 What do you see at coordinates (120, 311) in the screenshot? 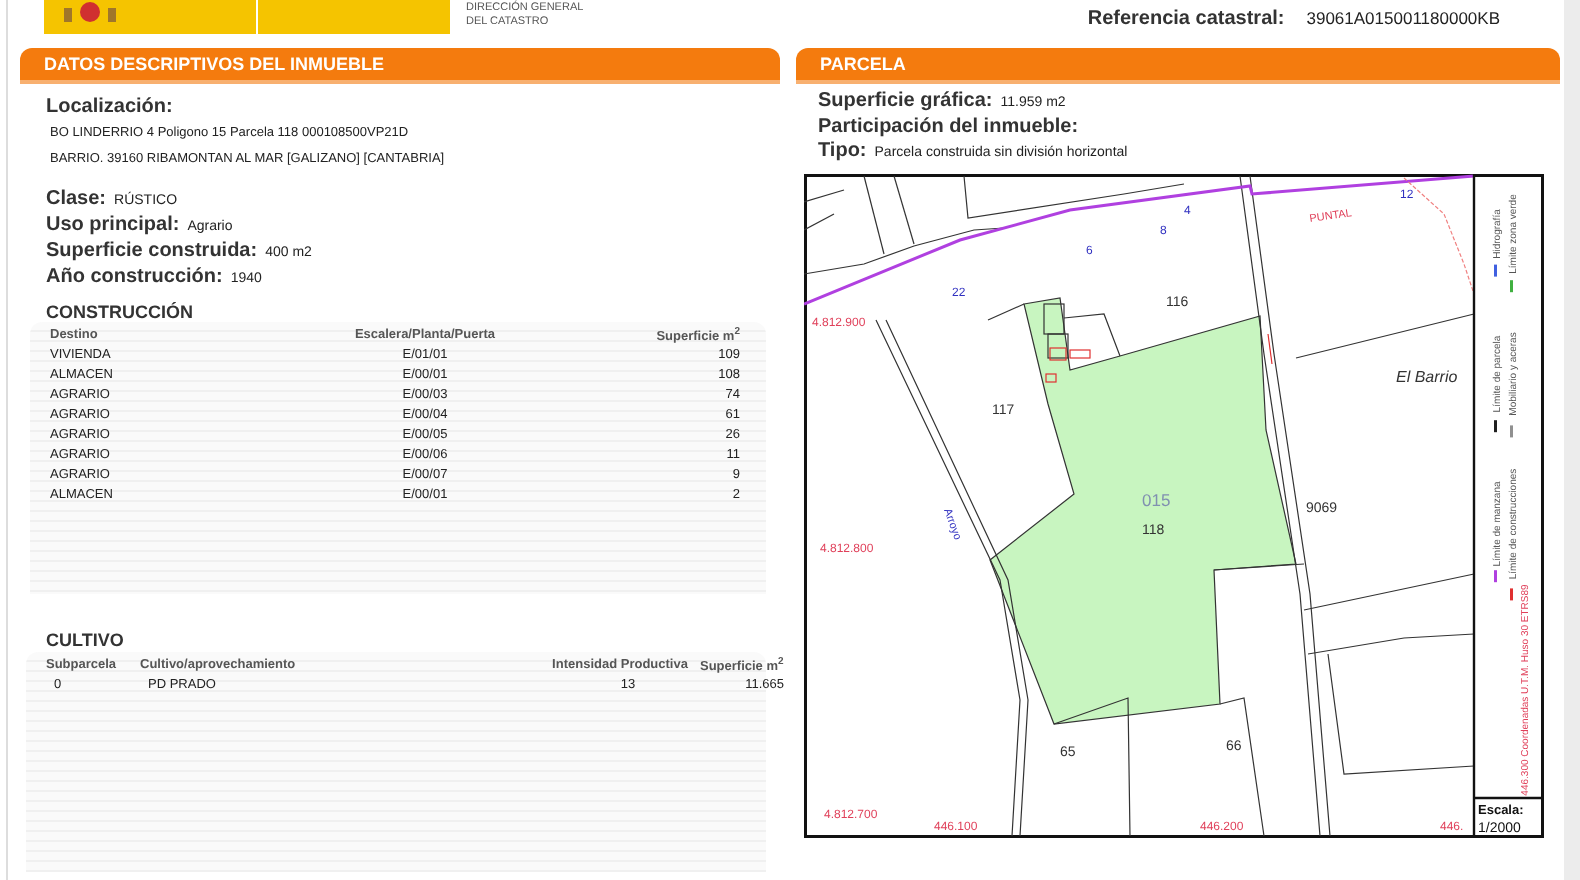
I see `section-title: CONSTRUCCIÓN` at bounding box center [120, 311].